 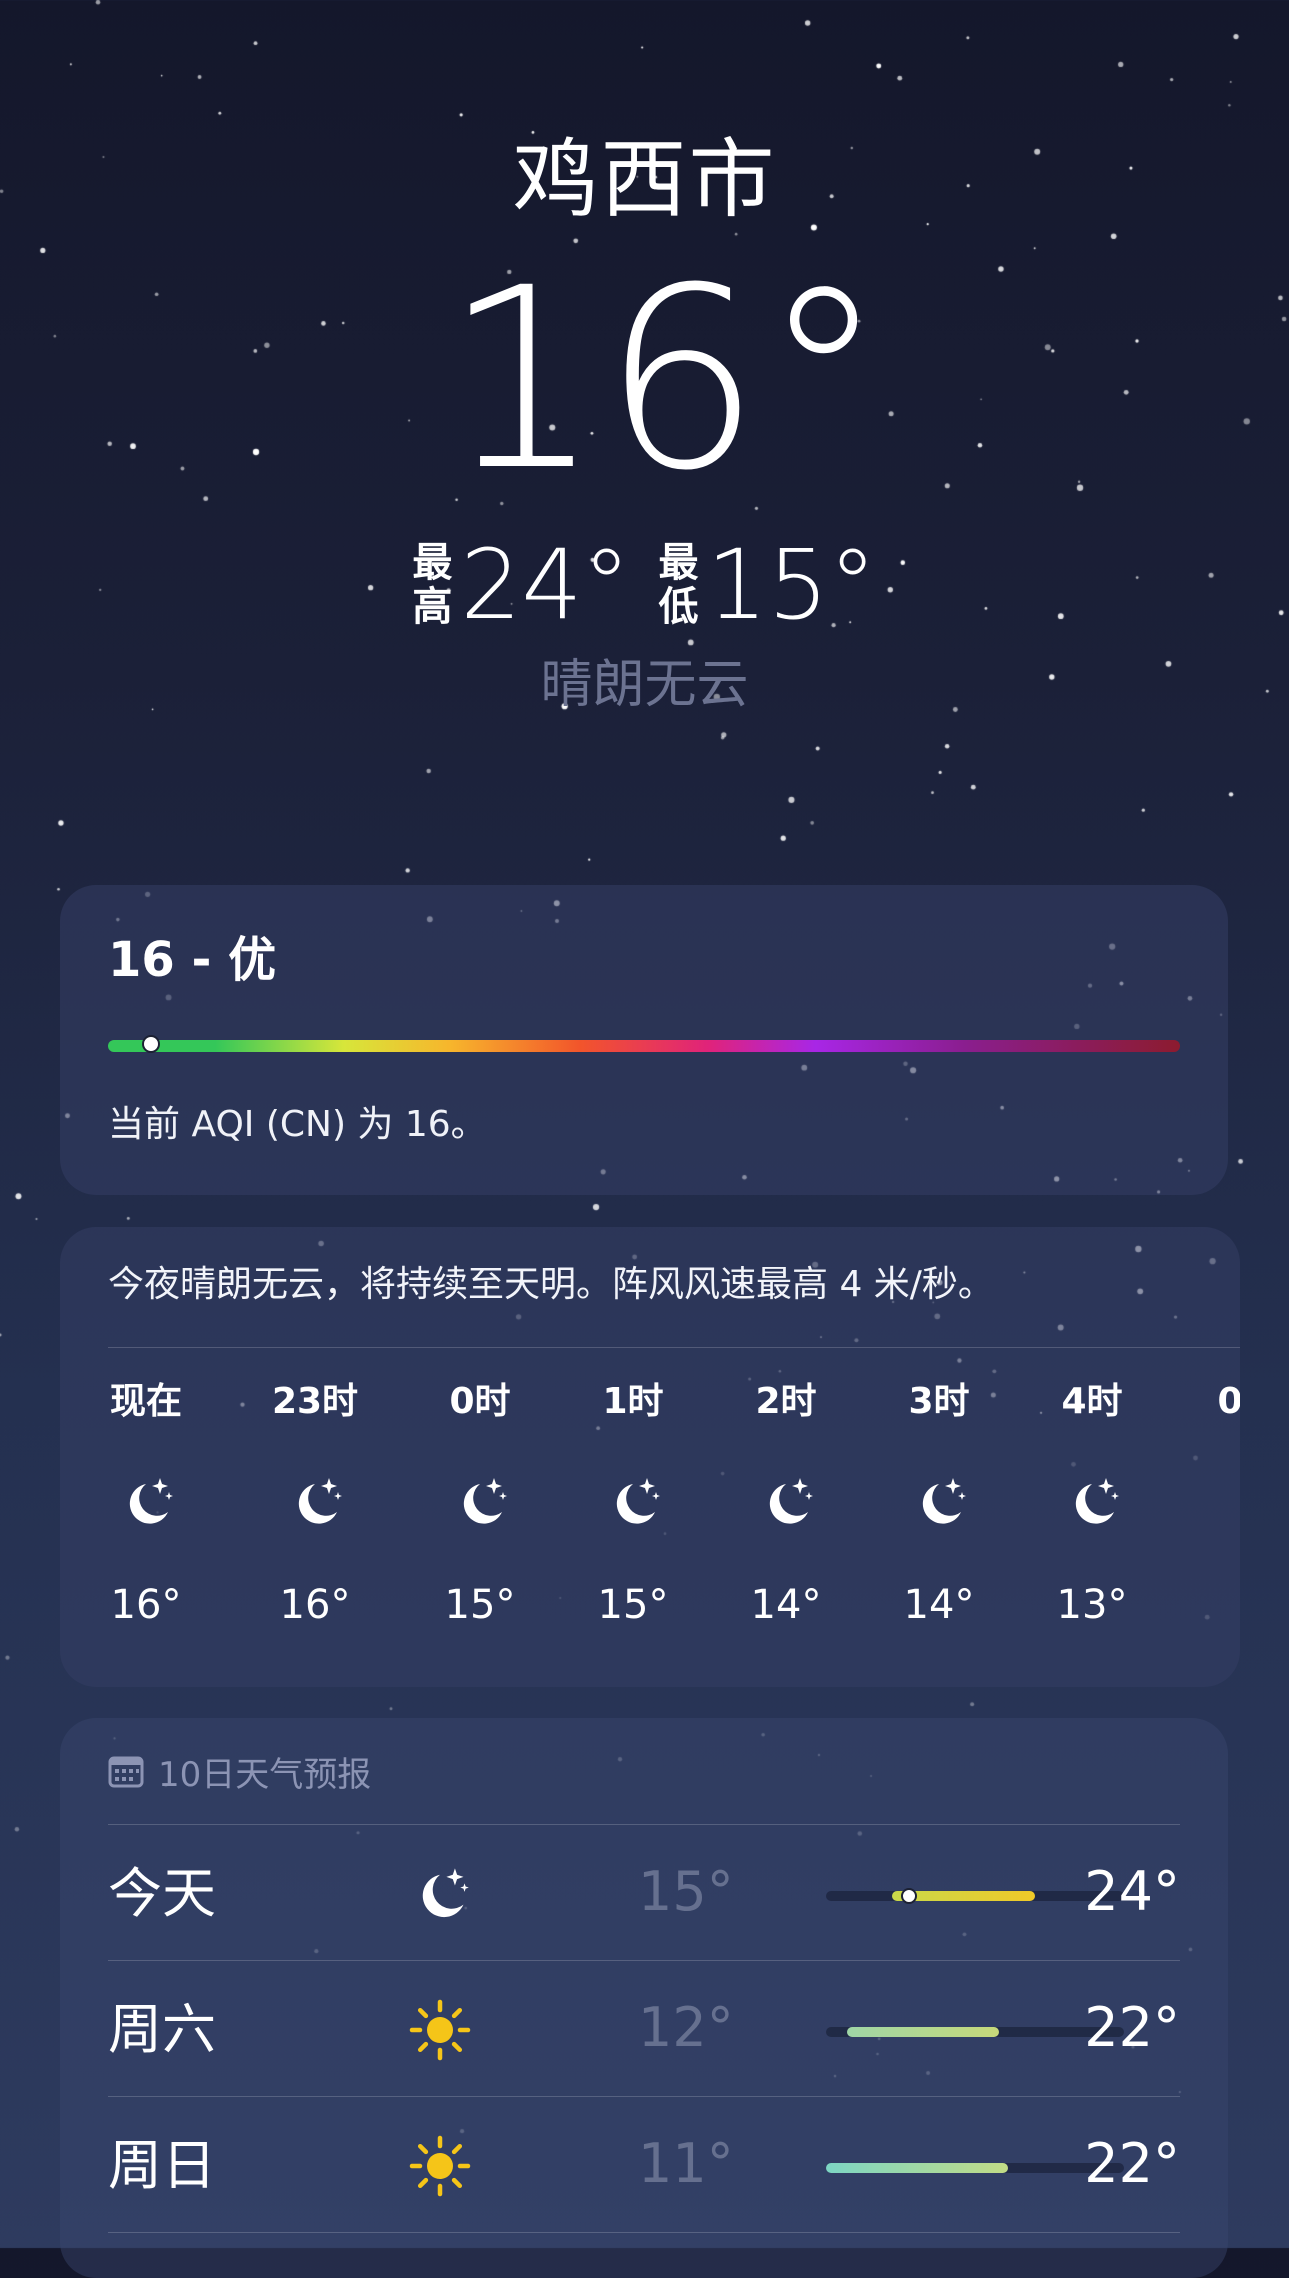 I want to click on low-label: 最 低, so click(x=678, y=585).